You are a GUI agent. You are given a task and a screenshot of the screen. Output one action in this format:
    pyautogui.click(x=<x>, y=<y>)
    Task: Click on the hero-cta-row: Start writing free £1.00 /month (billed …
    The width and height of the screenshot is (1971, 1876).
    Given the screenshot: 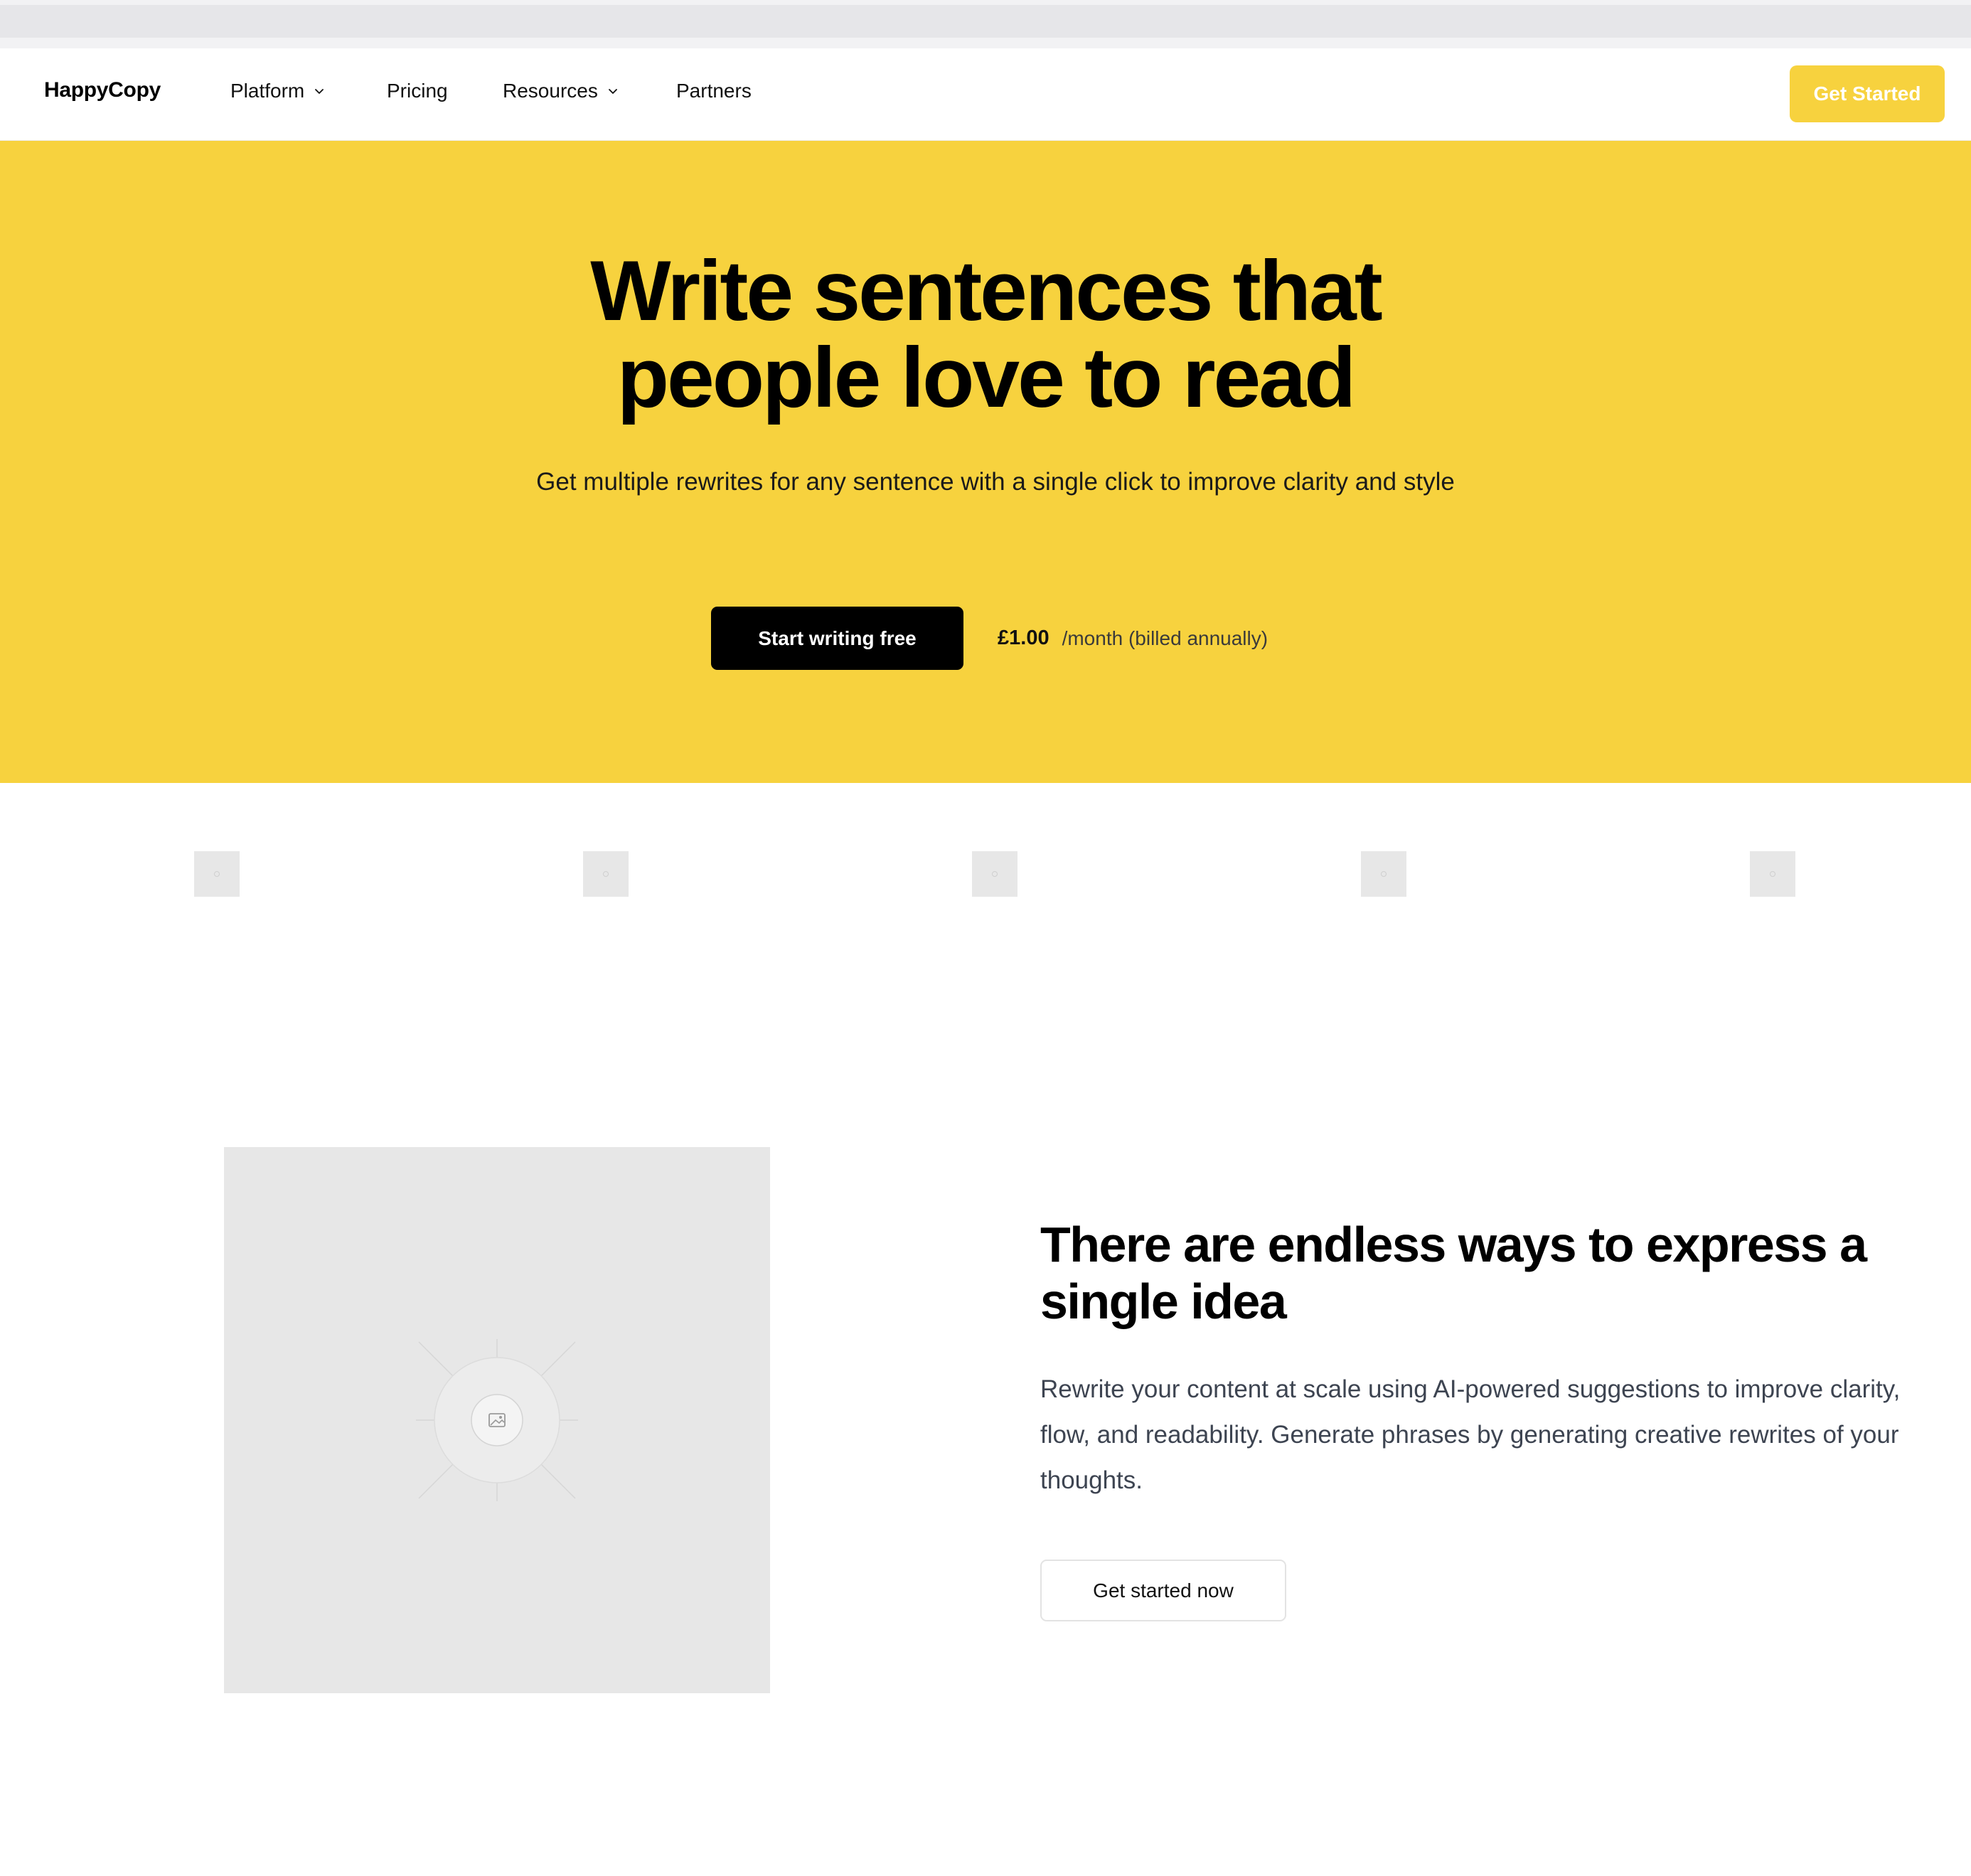 What is the action you would take?
    pyautogui.click(x=989, y=638)
    